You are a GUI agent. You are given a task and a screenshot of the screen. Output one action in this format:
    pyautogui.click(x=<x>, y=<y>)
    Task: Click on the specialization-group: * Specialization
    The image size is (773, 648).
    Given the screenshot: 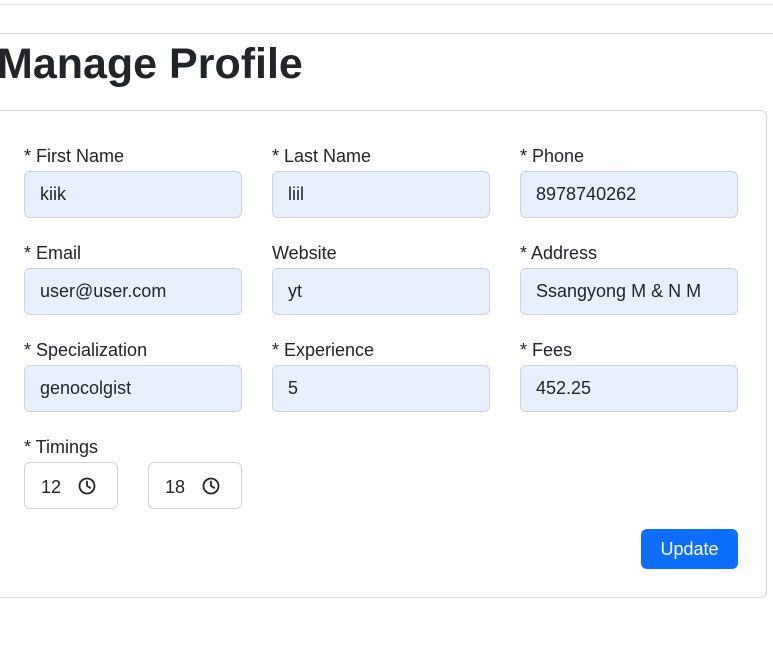 What is the action you would take?
    pyautogui.click(x=133, y=375)
    